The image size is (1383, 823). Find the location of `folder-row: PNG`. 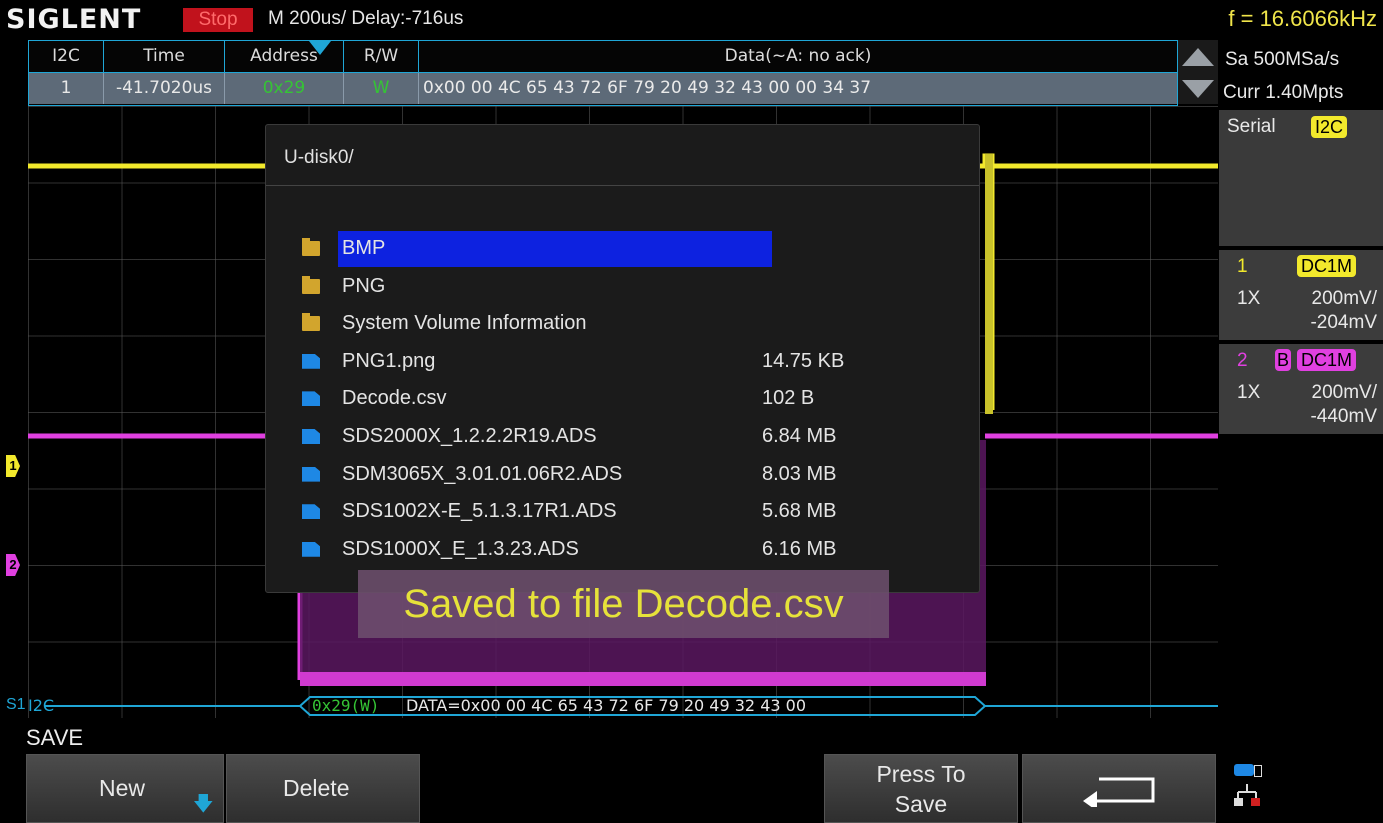

folder-row: PNG is located at coordinates (623, 287).